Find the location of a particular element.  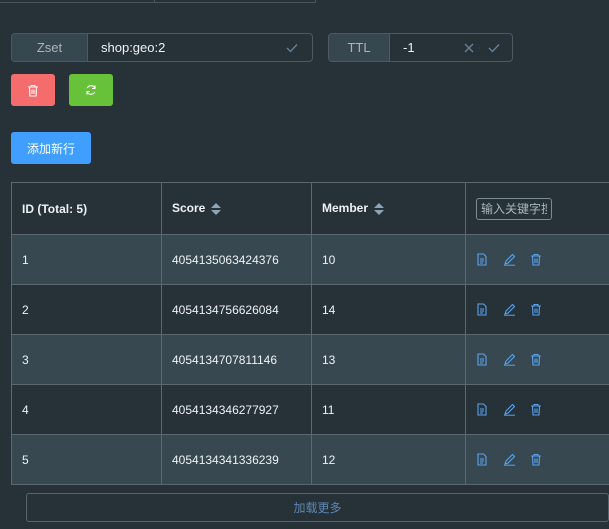

cell-score: 4054135063424376 is located at coordinates (236, 259).